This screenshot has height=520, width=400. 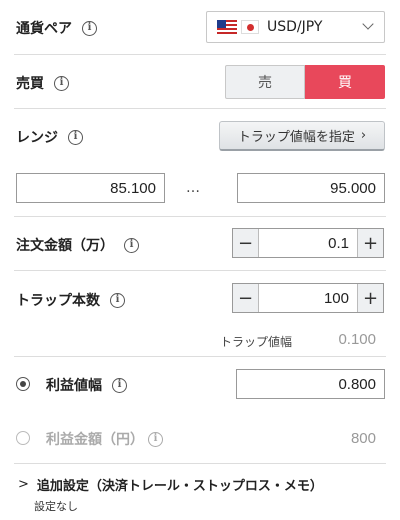 I want to click on amount-increment-button: +, so click(x=370, y=243).